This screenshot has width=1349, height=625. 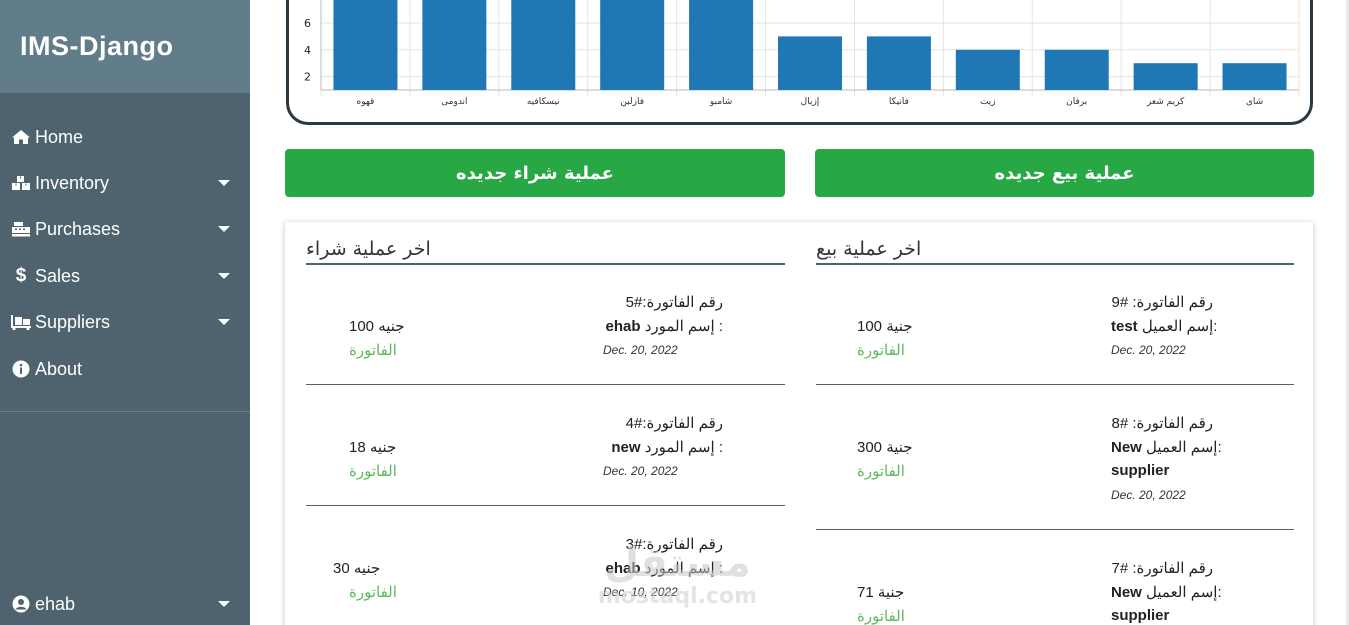 I want to click on invoice-amount: 71 جنية, so click(x=881, y=592).